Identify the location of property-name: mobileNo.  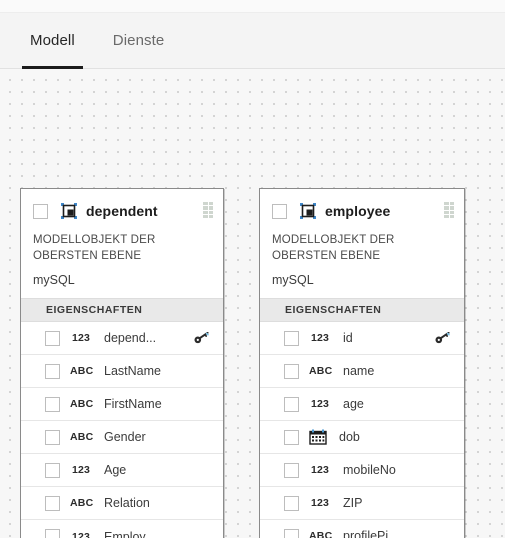
(369, 470).